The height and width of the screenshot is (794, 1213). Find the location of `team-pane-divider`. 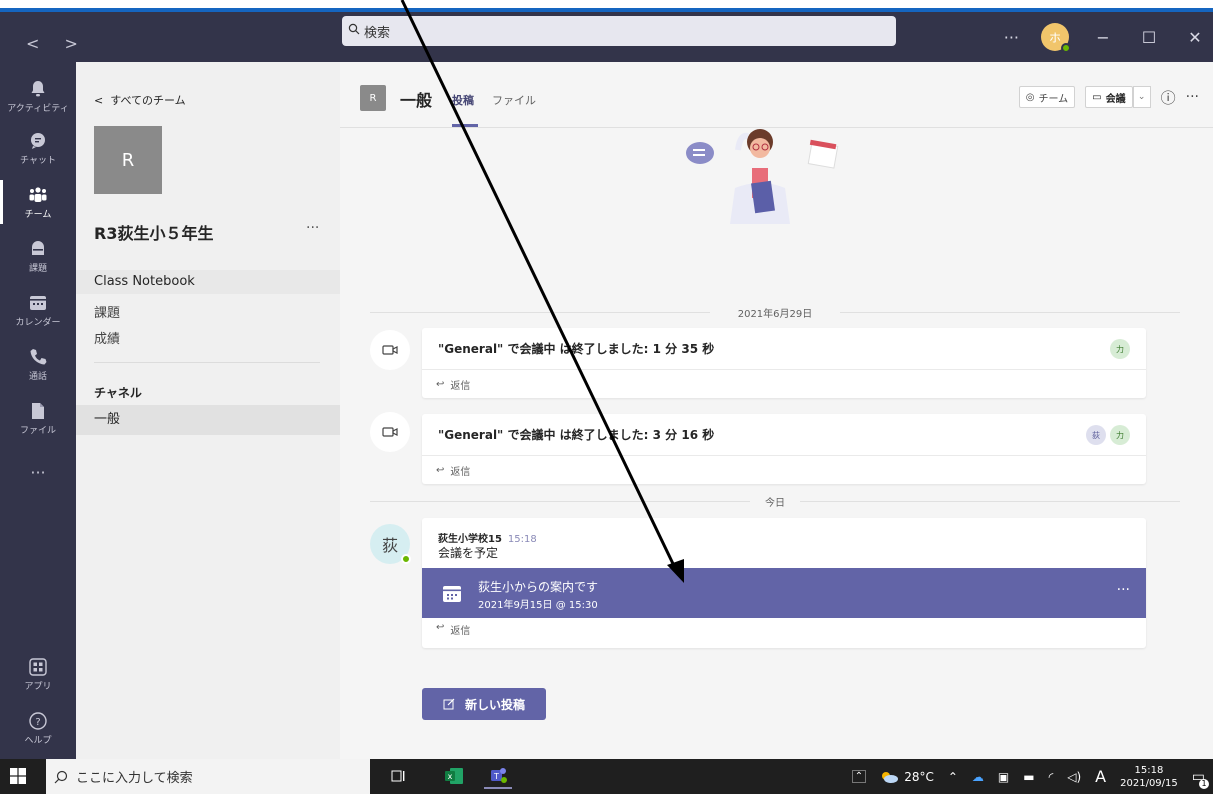

team-pane-divider is located at coordinates (207, 362).